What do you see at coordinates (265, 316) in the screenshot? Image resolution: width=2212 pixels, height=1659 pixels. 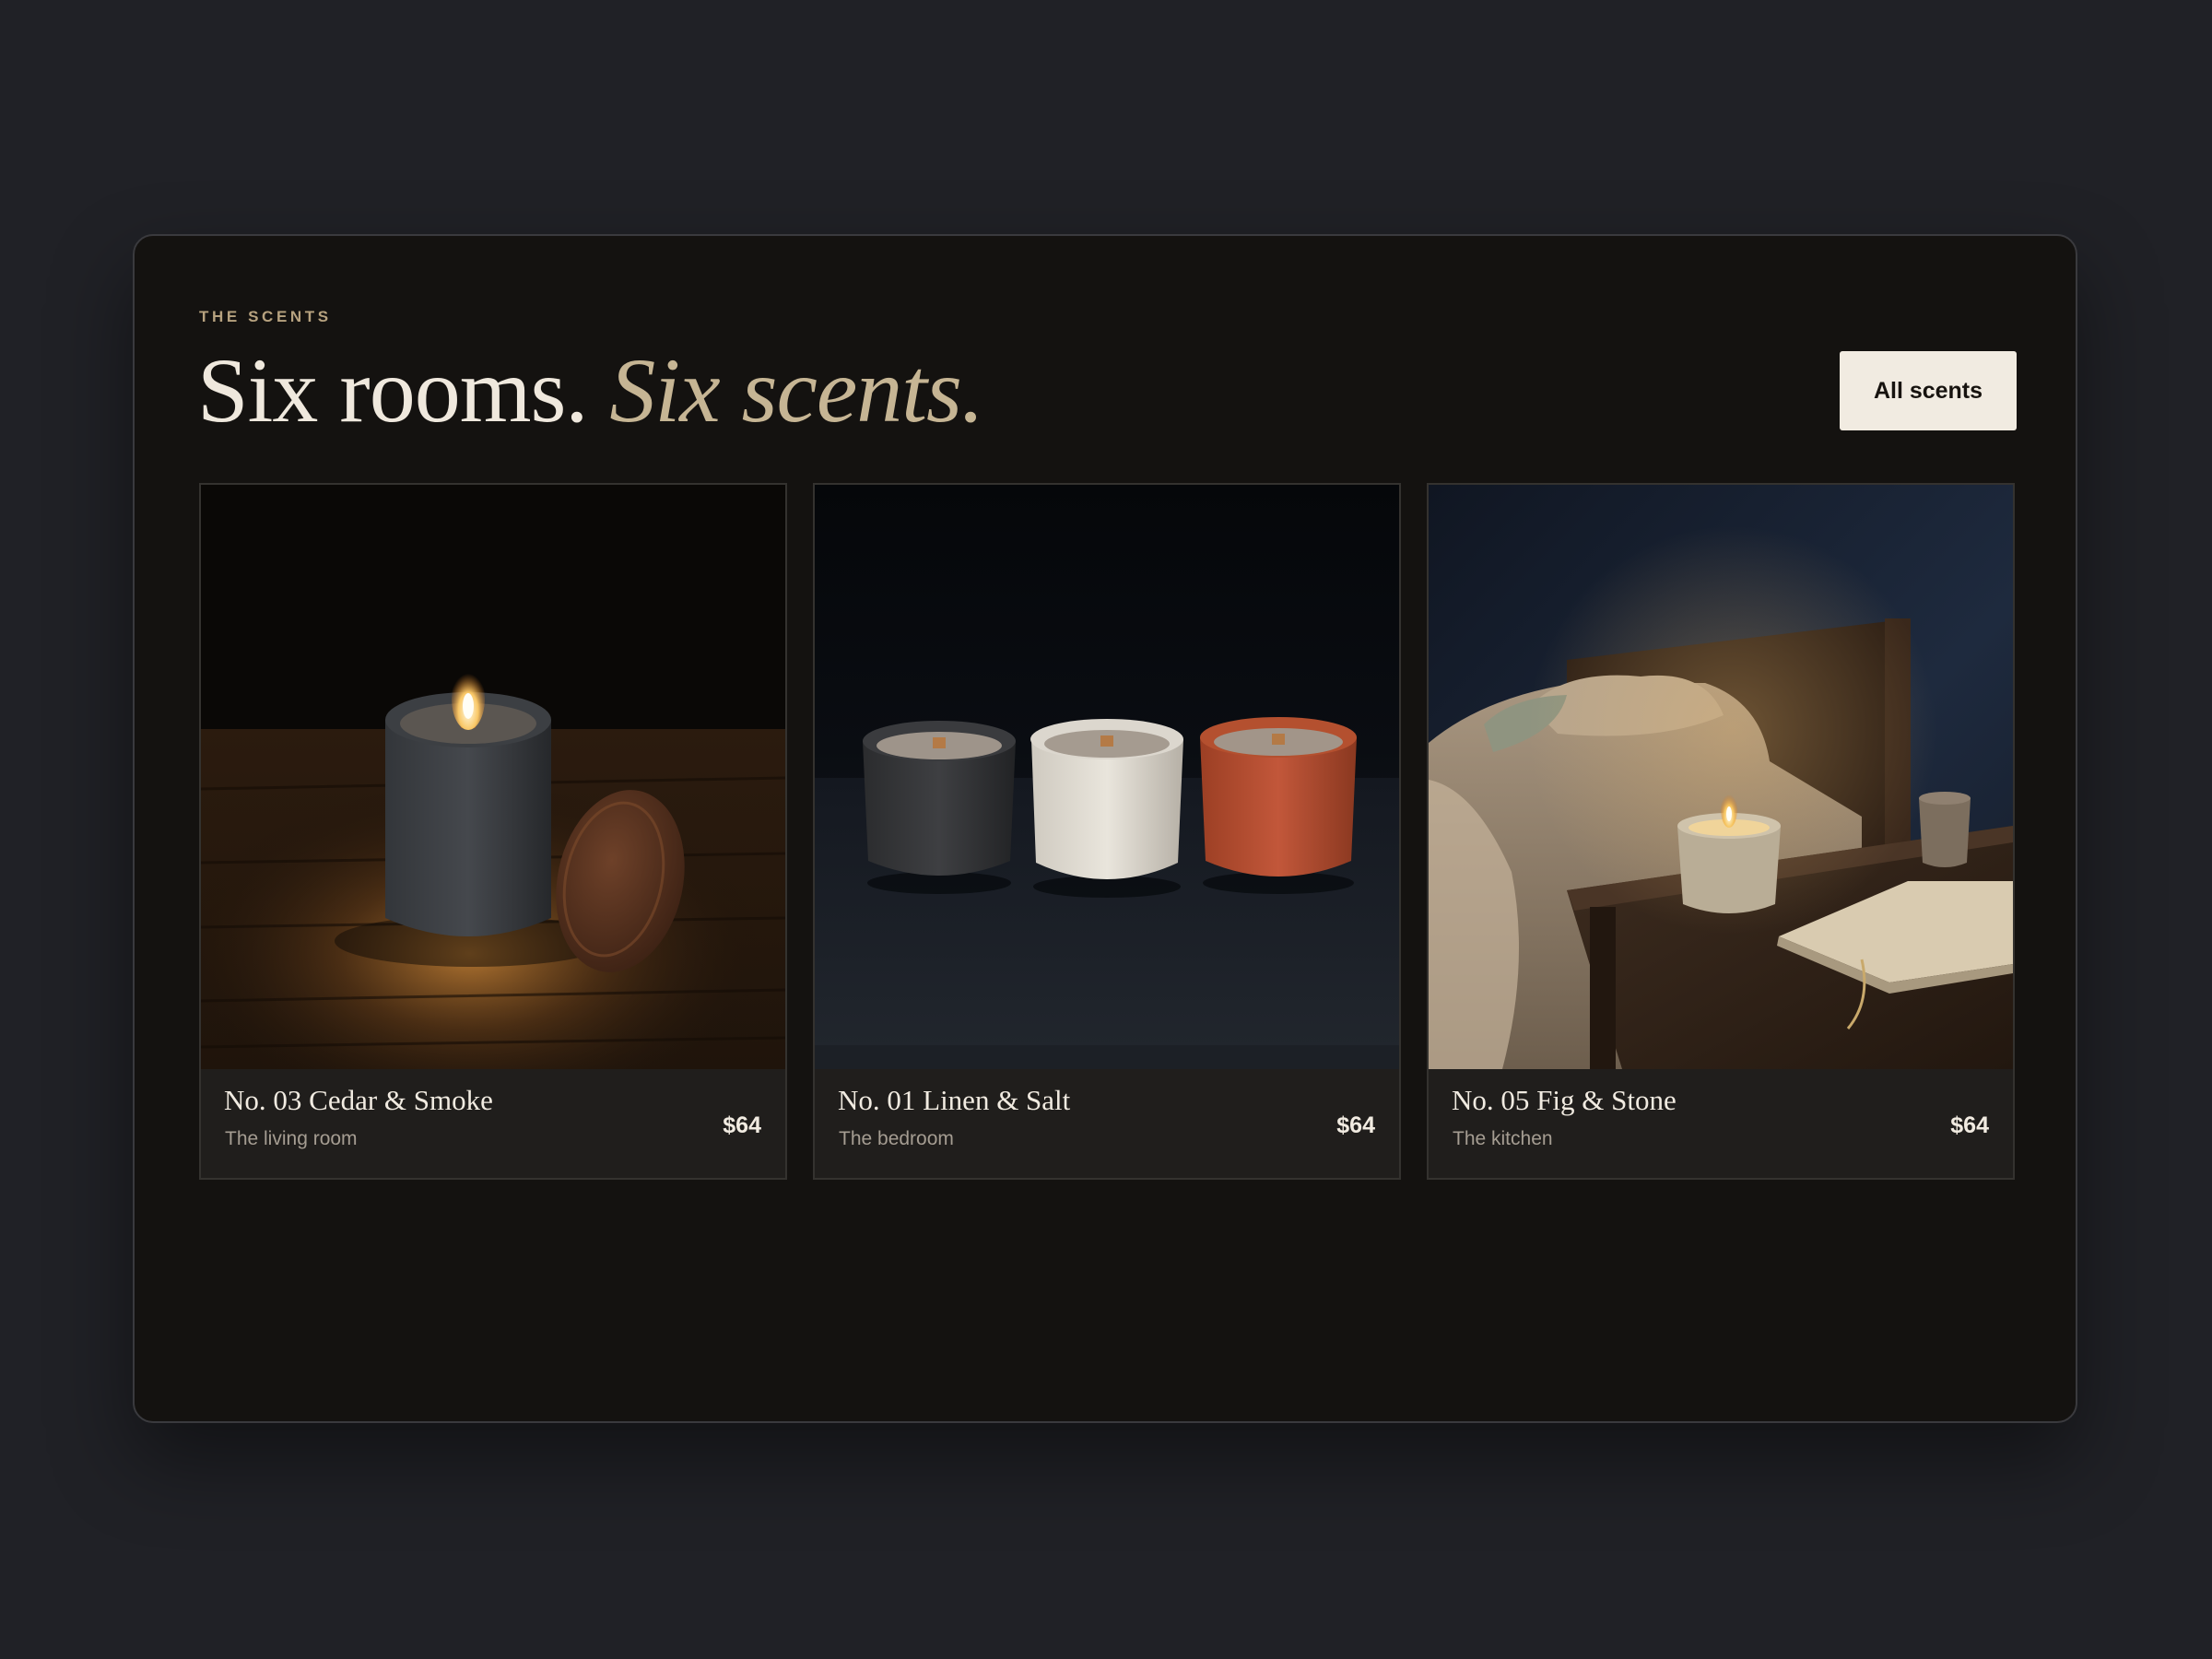 I see `section-eyebrow: THE SCENTS` at bounding box center [265, 316].